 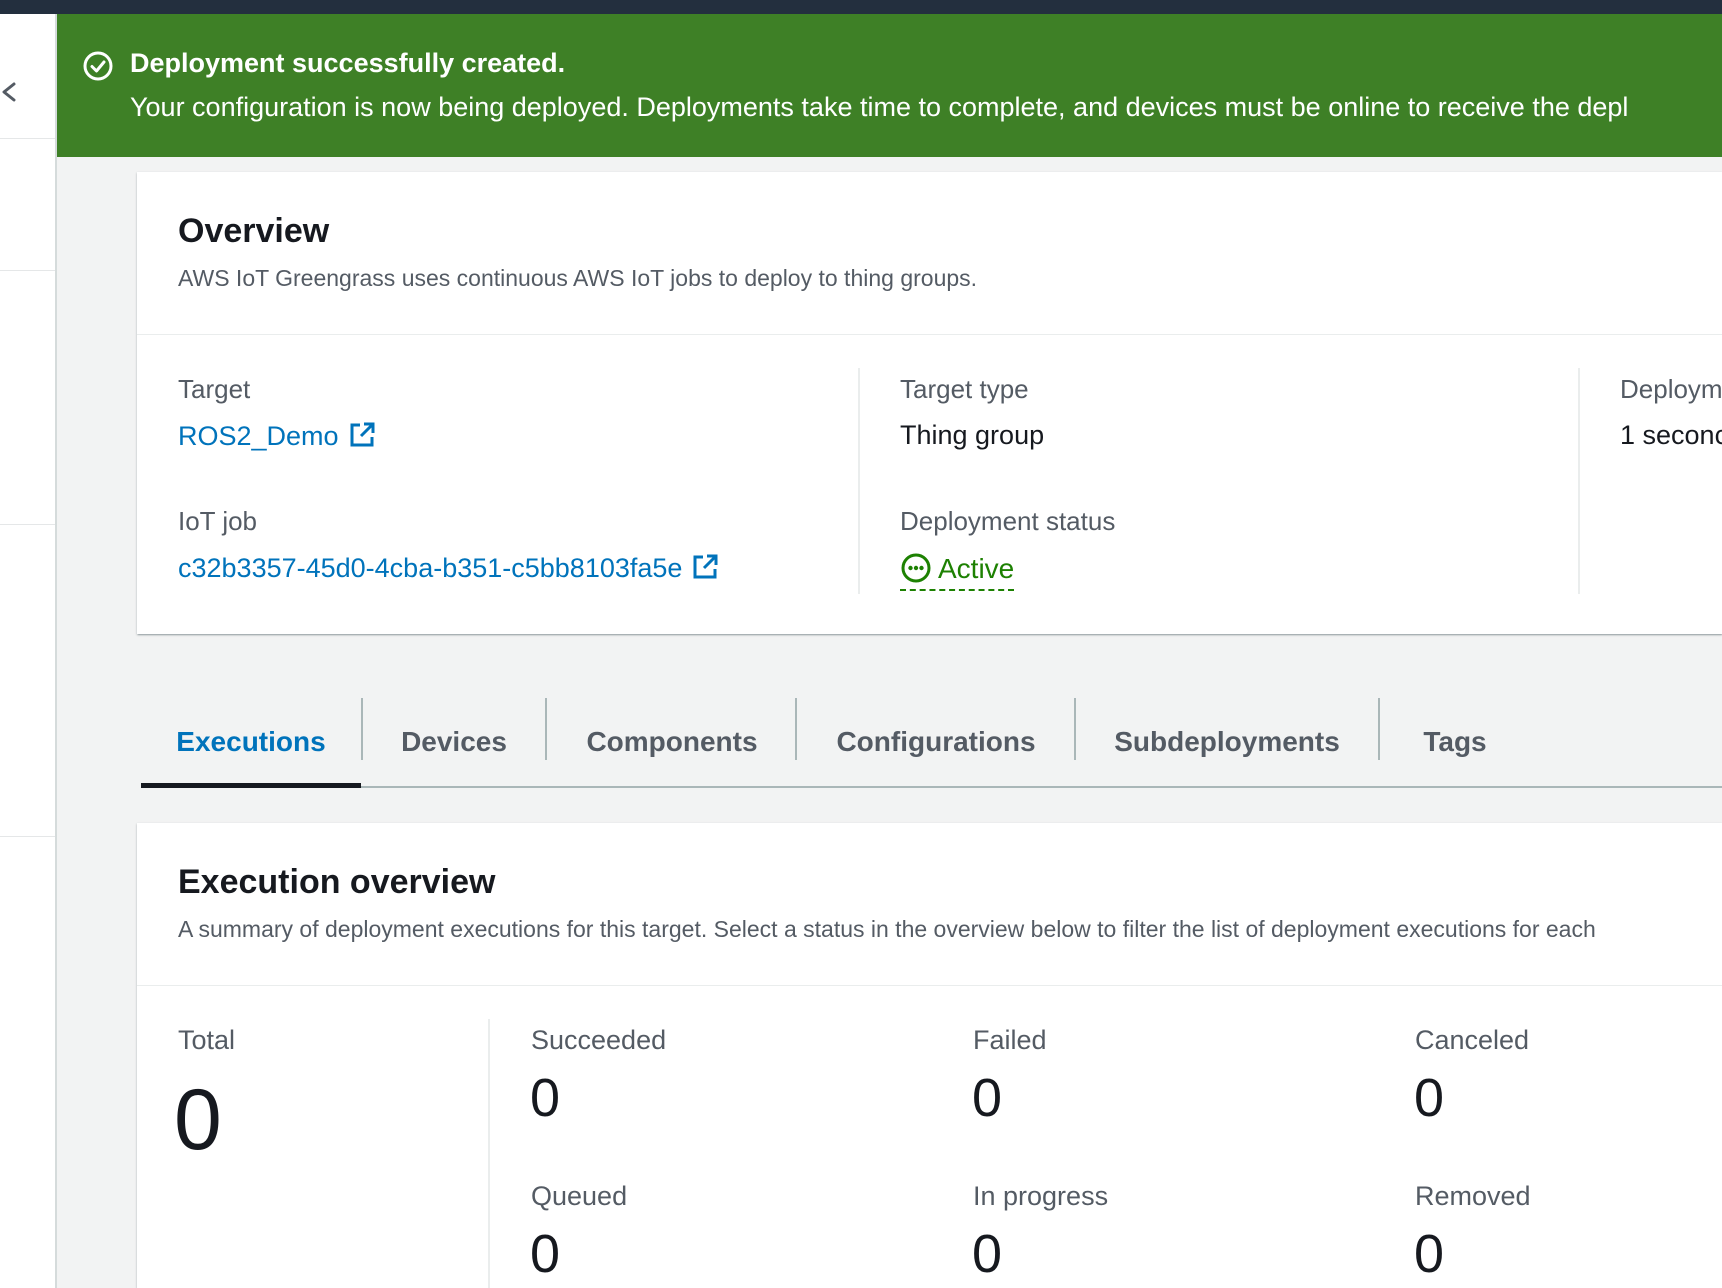 I want to click on active-tab-indicator, so click(x=251, y=785).